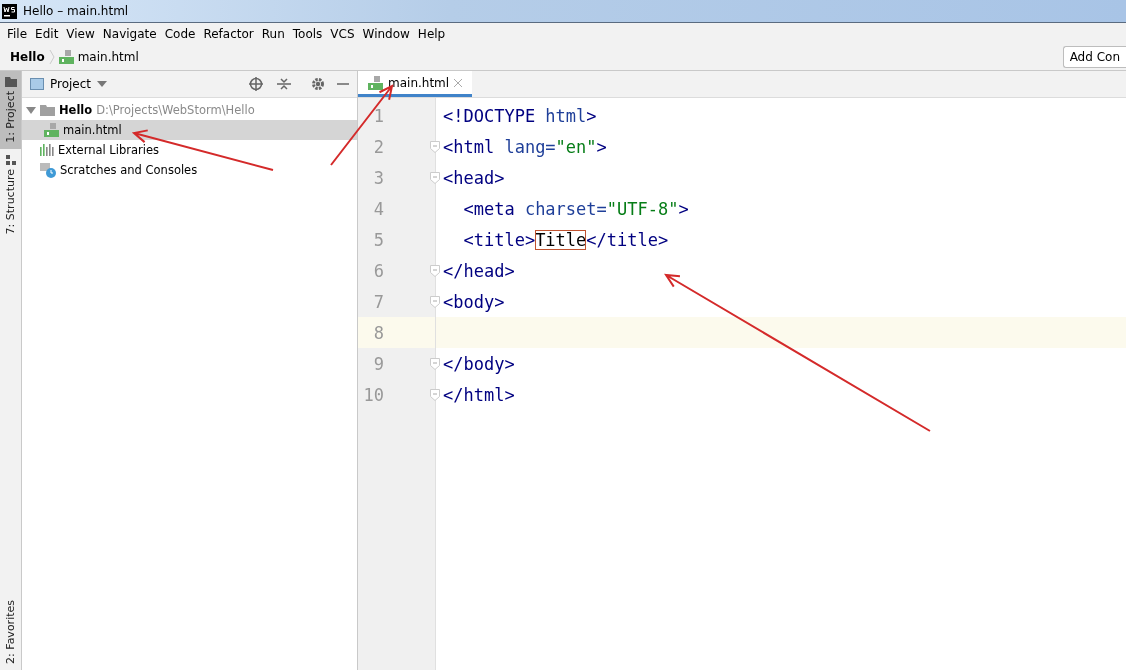 The image size is (1126, 670). Describe the element at coordinates (474, 301) in the screenshot. I see `code-line: <body>` at that location.